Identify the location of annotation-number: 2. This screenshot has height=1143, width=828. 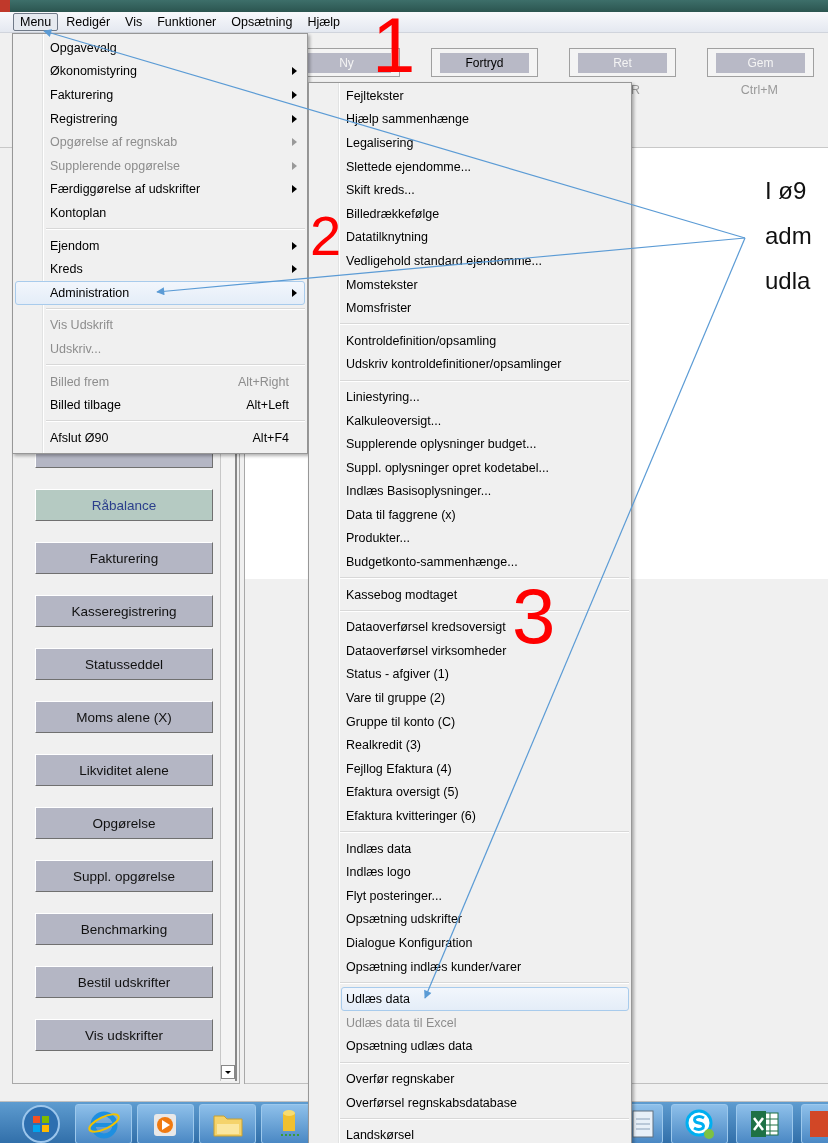
(326, 236).